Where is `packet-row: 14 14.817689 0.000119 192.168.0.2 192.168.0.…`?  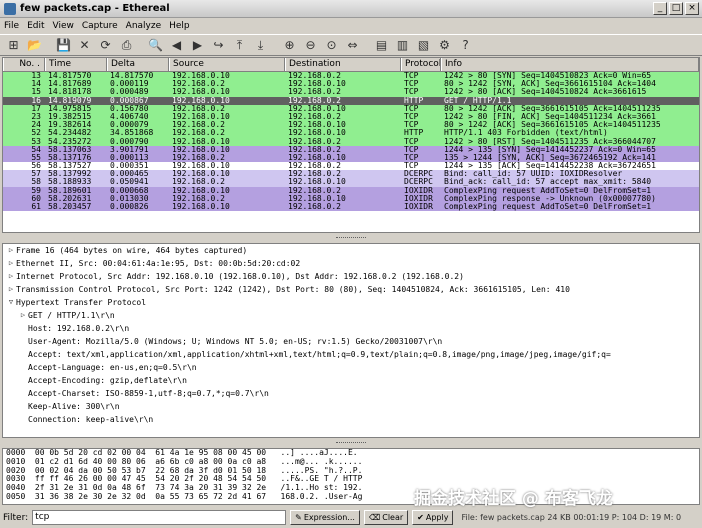
packet-row: 14 14.817689 0.000119 192.168.0.2 192.168.0.… is located at coordinates (351, 84).